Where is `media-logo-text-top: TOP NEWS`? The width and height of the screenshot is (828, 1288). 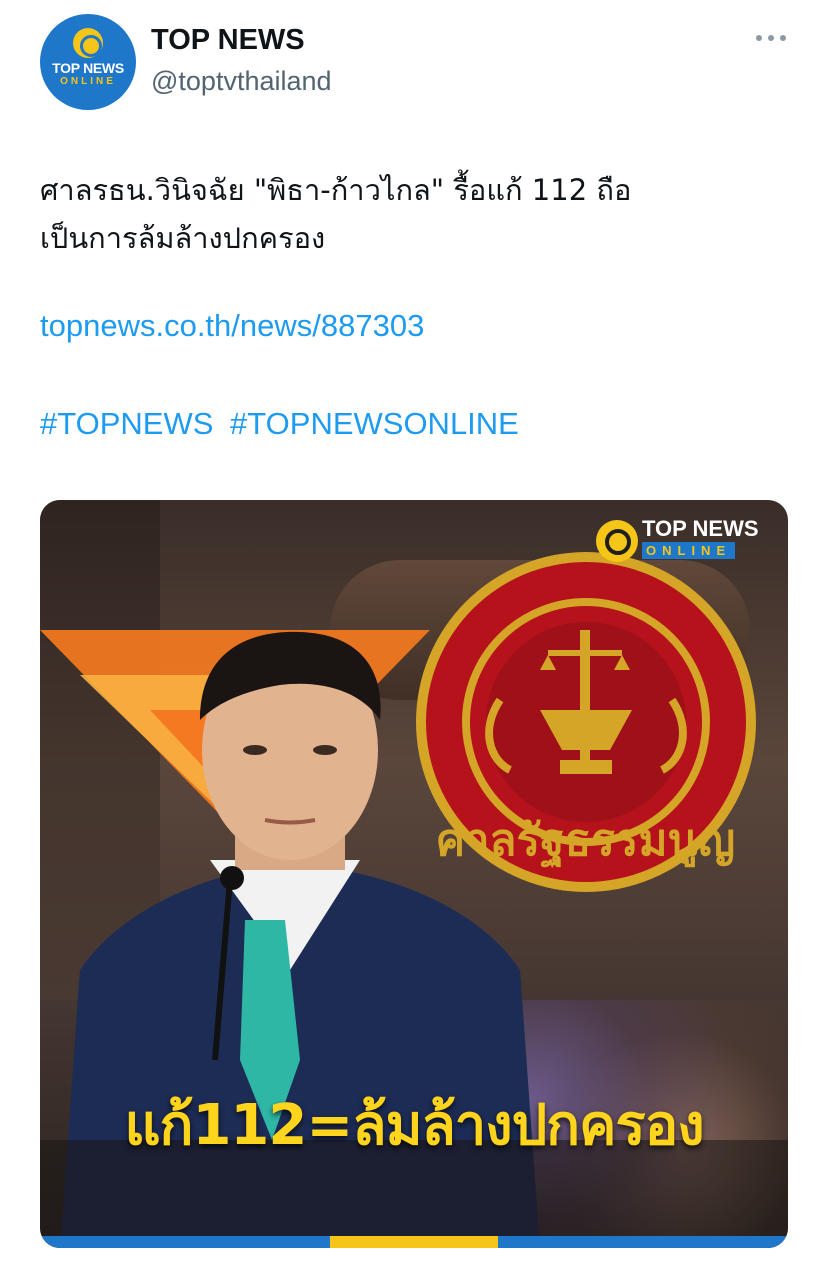 media-logo-text-top: TOP NEWS is located at coordinates (700, 528).